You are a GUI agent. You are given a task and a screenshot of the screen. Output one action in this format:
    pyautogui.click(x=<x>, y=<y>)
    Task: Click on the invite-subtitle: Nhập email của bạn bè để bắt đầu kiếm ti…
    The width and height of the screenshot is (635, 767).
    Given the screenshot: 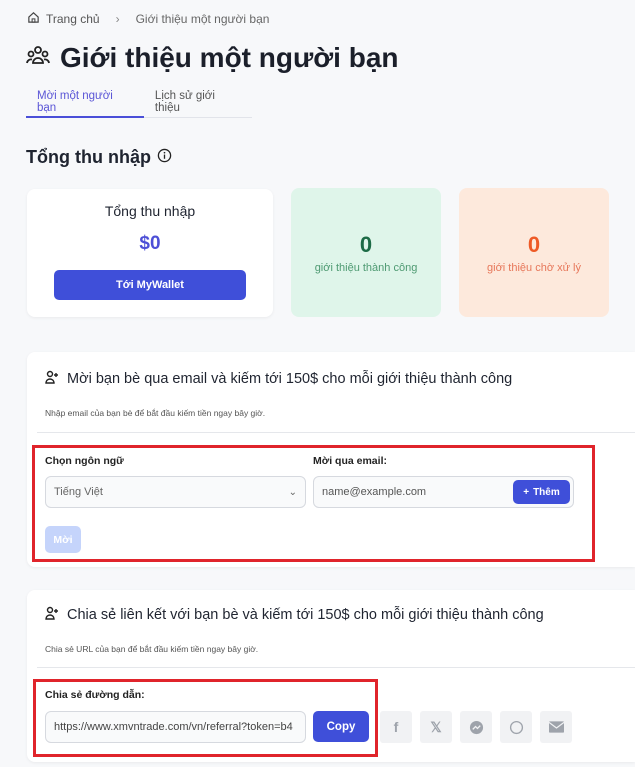 What is the action you would take?
    pyautogui.click(x=155, y=413)
    